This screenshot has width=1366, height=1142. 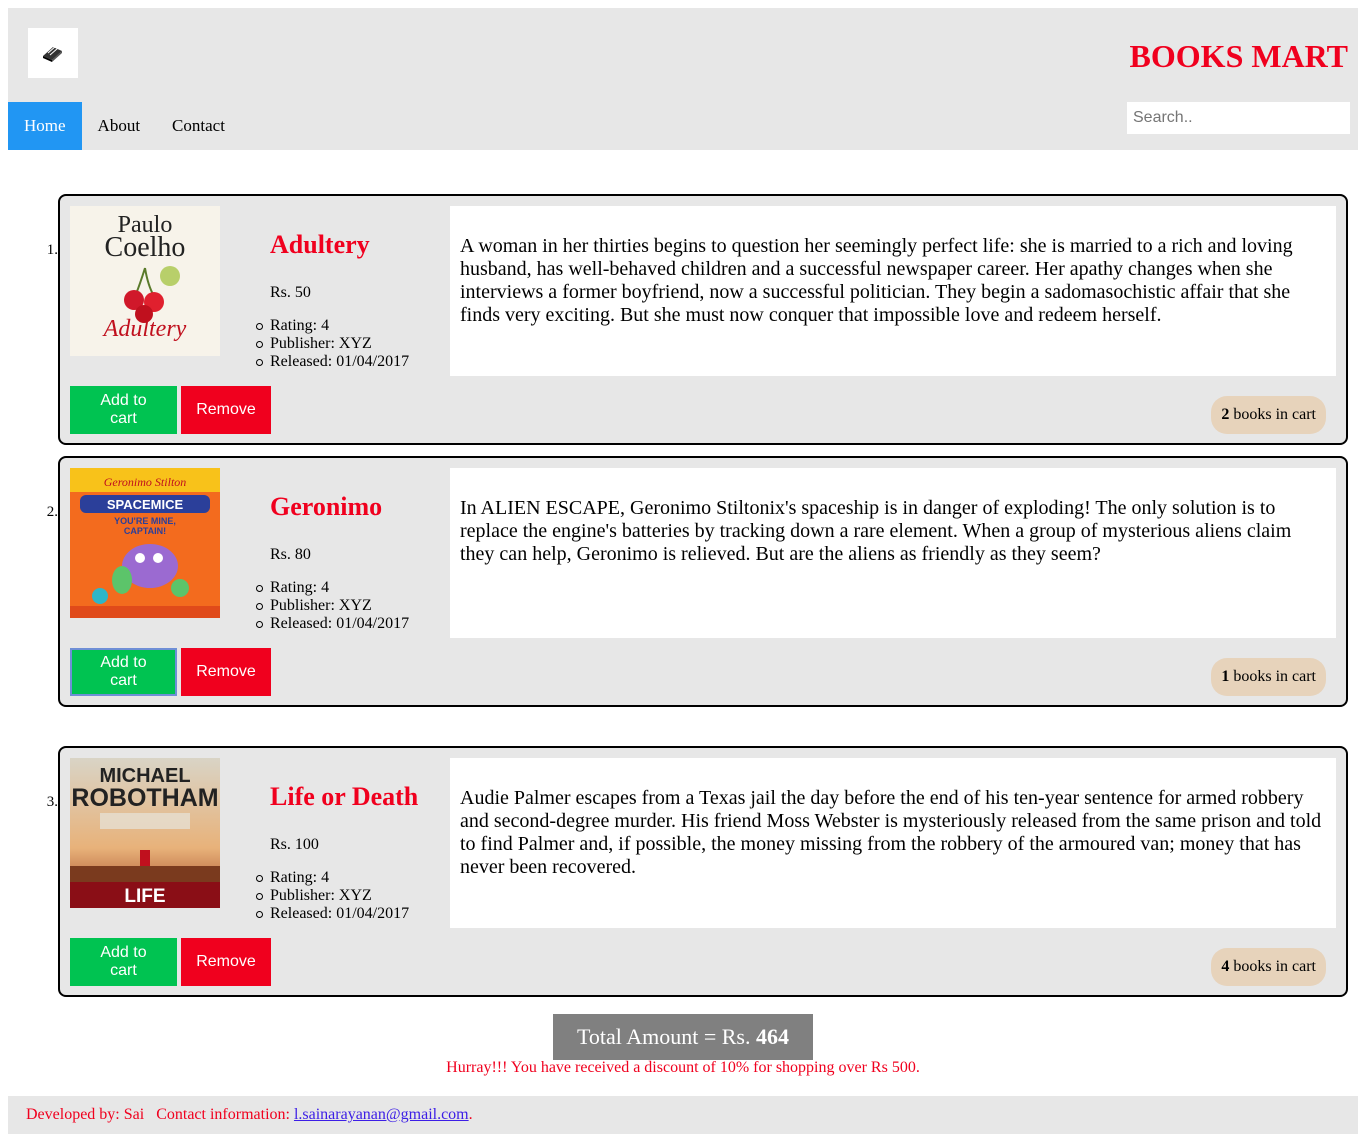 What do you see at coordinates (45, 126) in the screenshot?
I see `nav-home: Home` at bounding box center [45, 126].